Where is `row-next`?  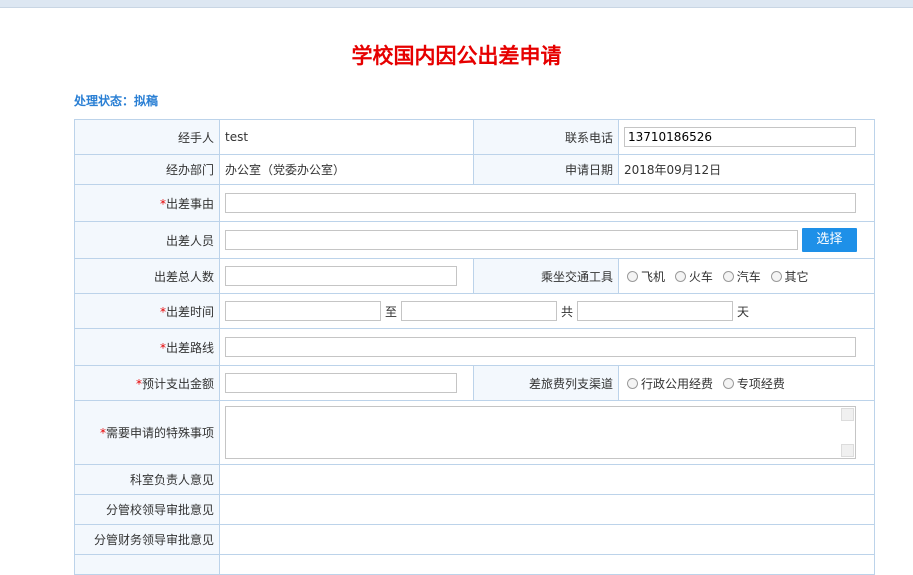 row-next is located at coordinates (474, 564).